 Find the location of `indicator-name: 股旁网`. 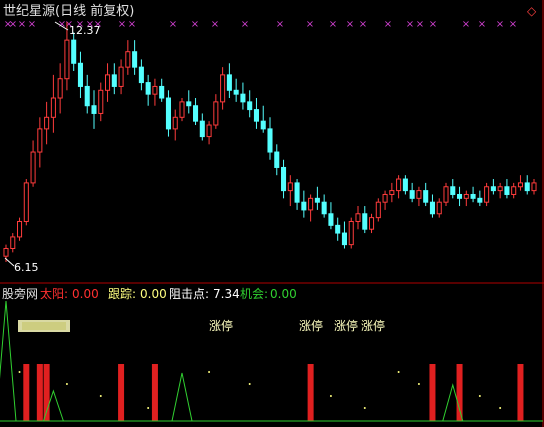

indicator-name: 股旁网 is located at coordinates (20, 293).